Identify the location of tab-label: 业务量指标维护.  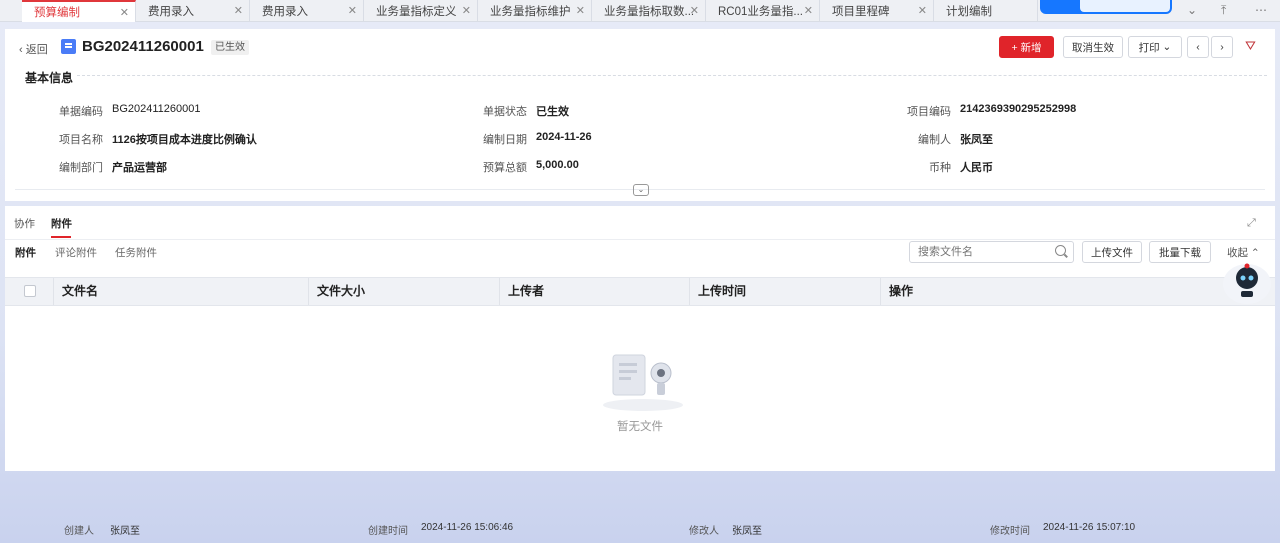
(530, 12).